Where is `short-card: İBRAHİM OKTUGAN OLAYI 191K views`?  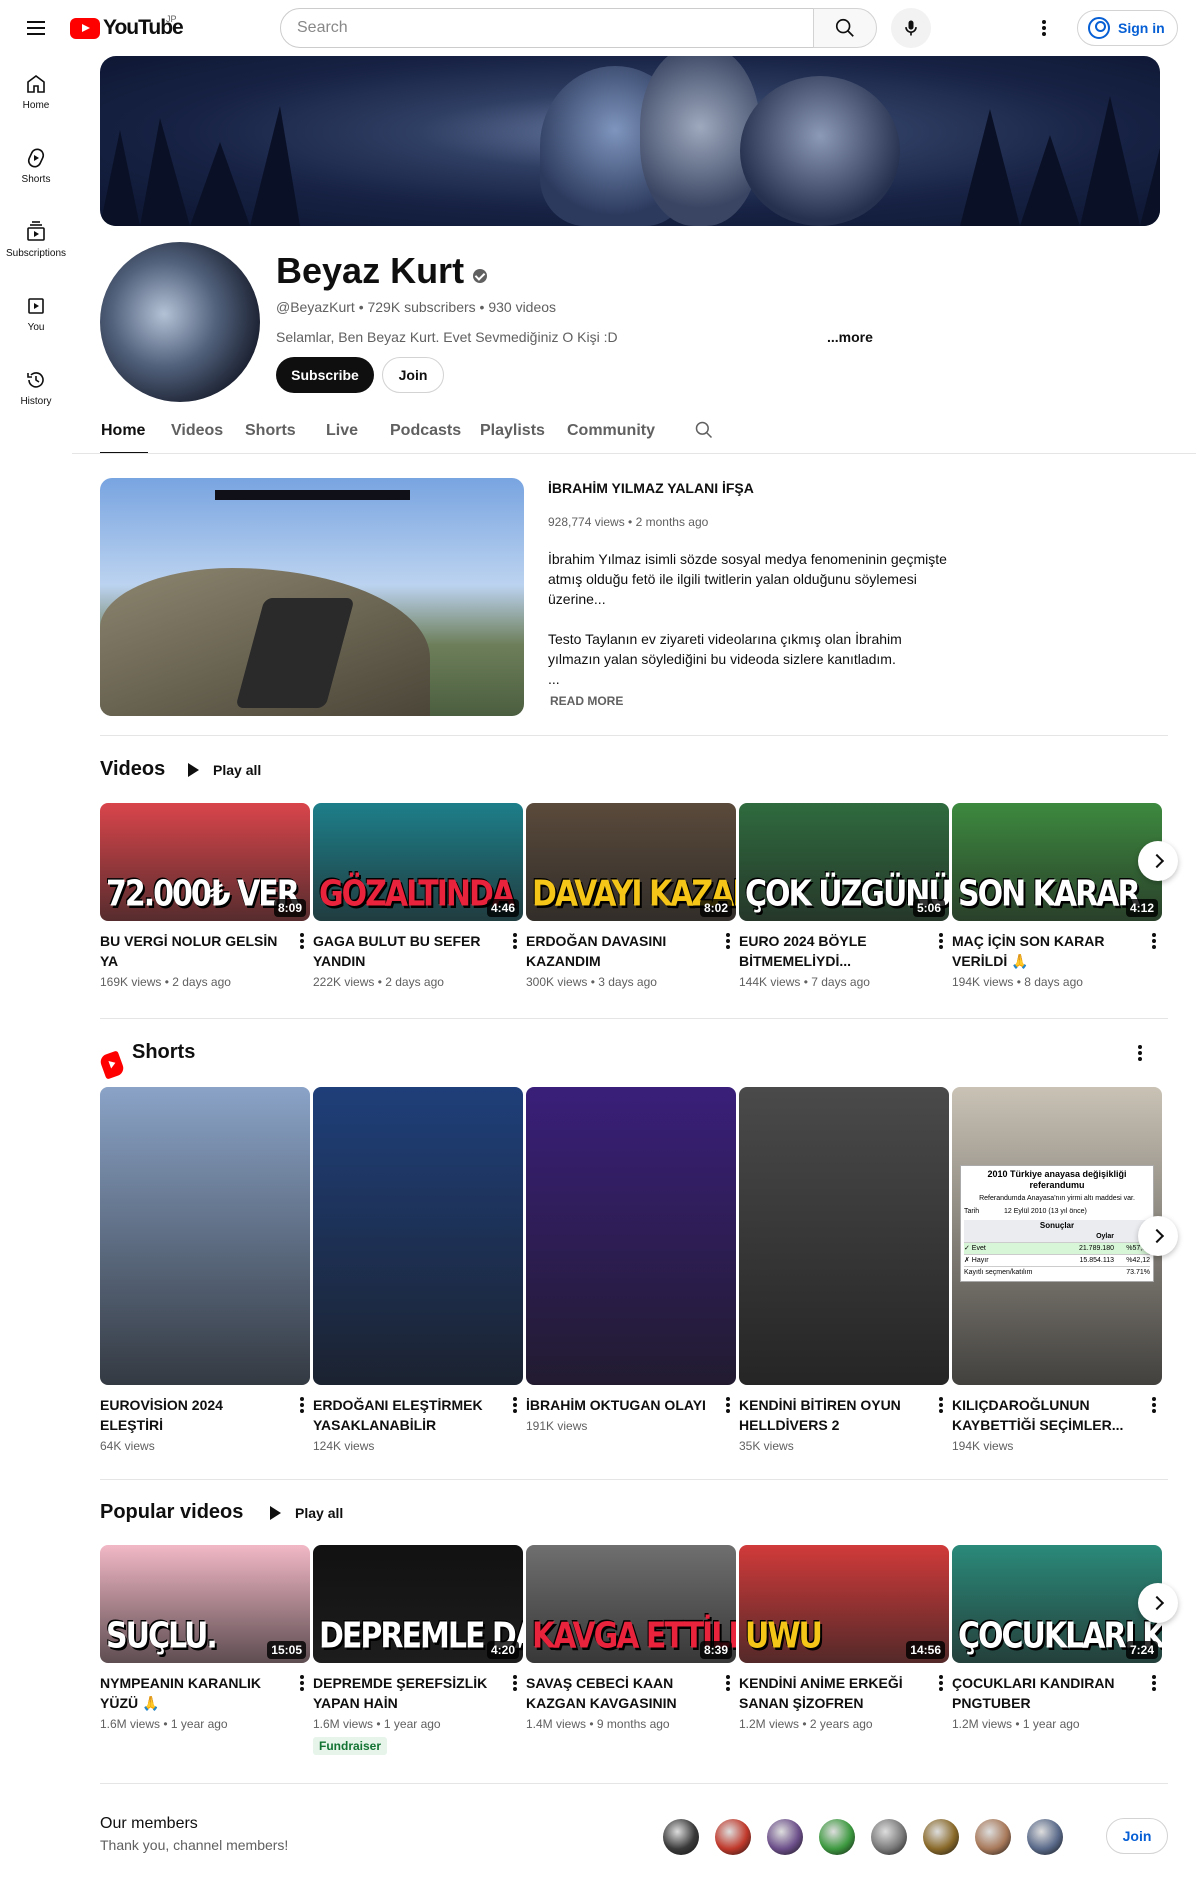 short-card: İBRAHİM OKTUGAN OLAYI 191K views is located at coordinates (631, 1260).